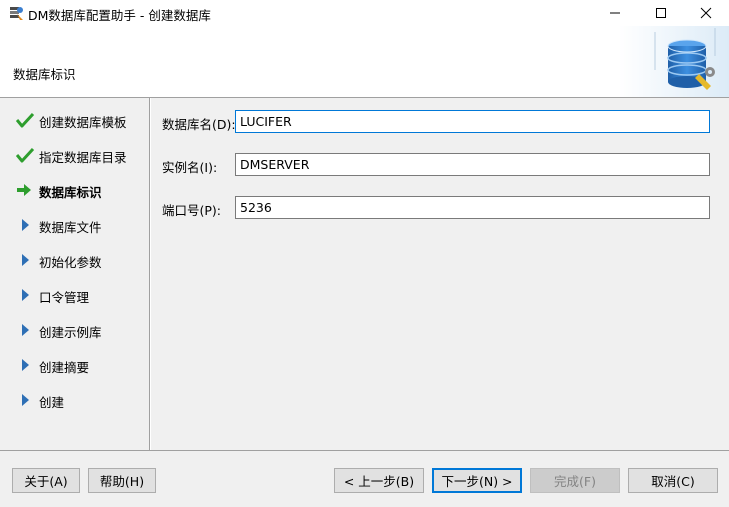 This screenshot has width=729, height=507. What do you see at coordinates (119, 15) in the screenshot?
I see `window-title: DM数据库配置助手 - 创建数据库` at bounding box center [119, 15].